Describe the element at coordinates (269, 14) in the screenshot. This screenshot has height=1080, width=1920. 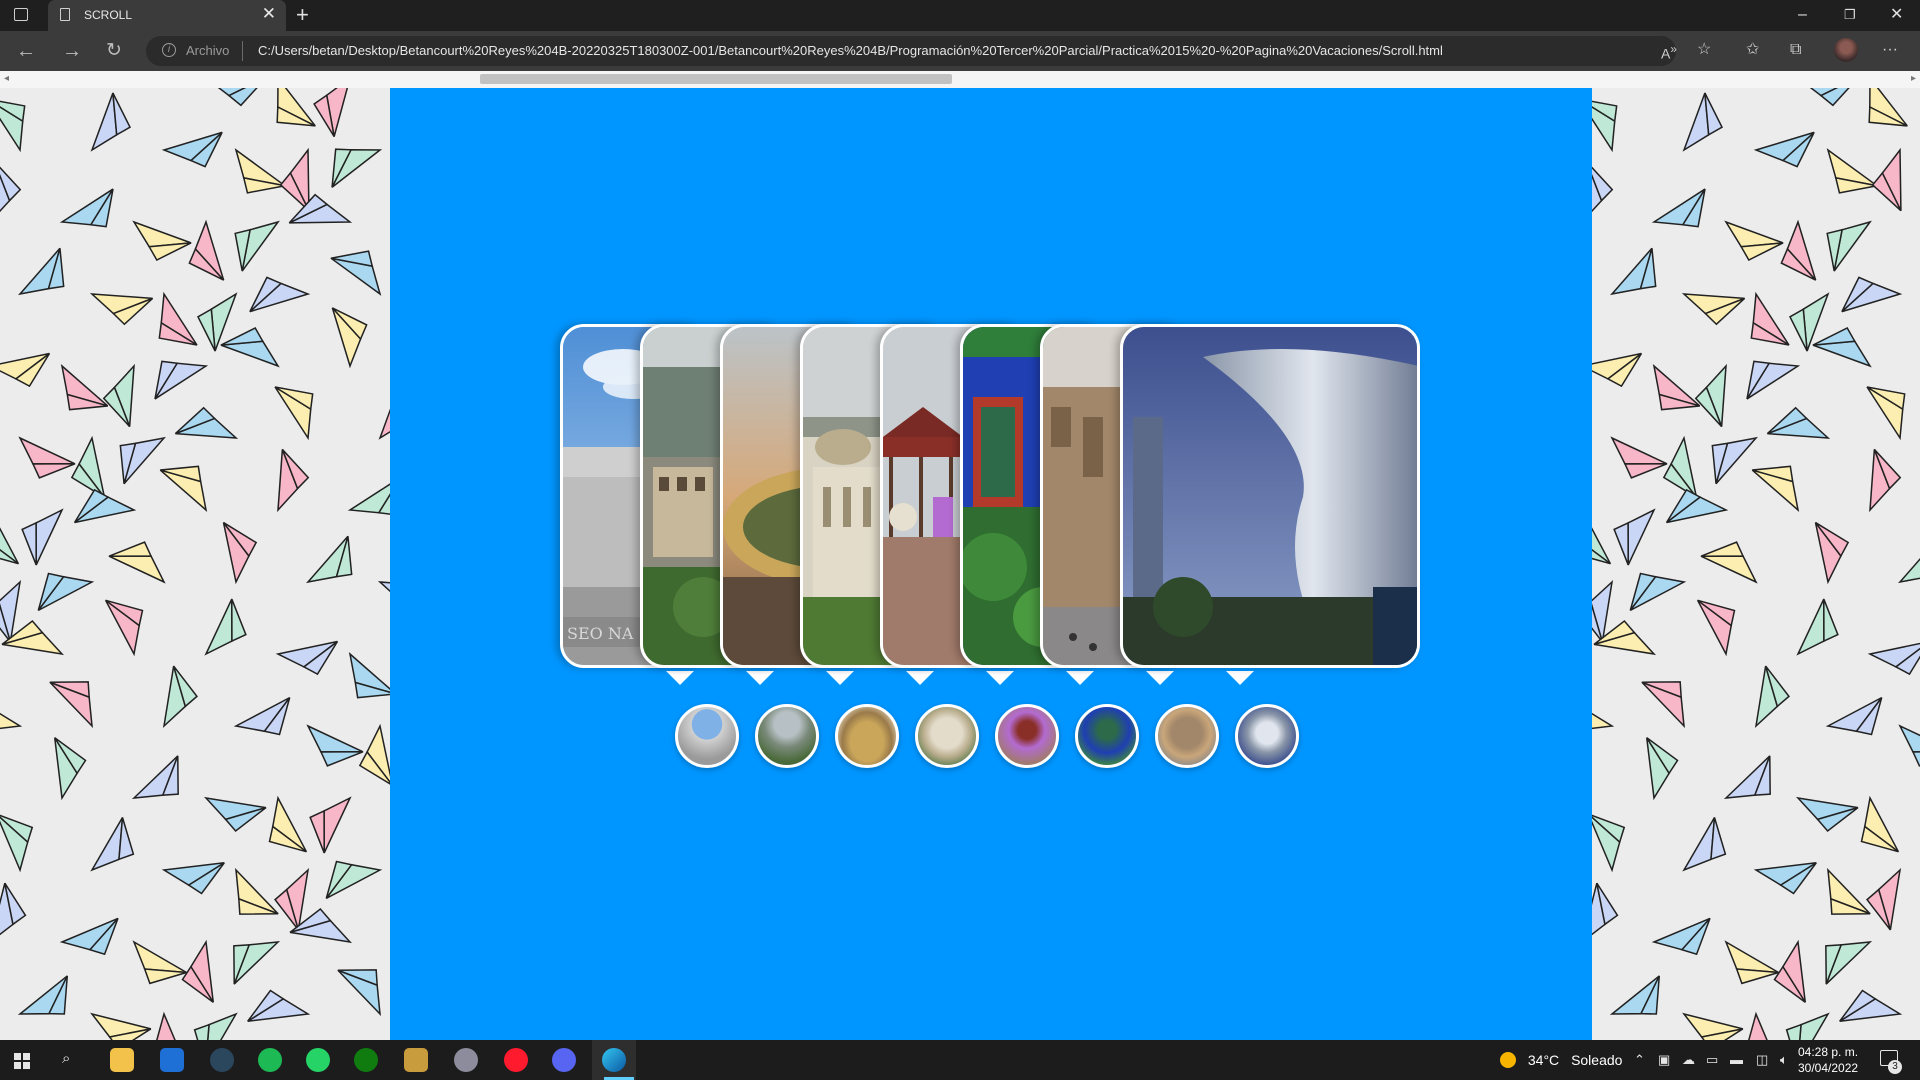
I see `close-tab-icon: ✕` at that location.